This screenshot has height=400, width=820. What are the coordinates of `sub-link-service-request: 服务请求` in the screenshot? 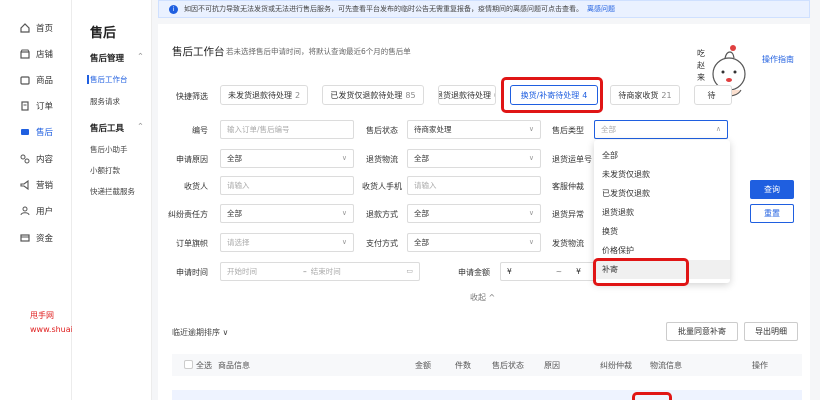 It's located at (105, 101).